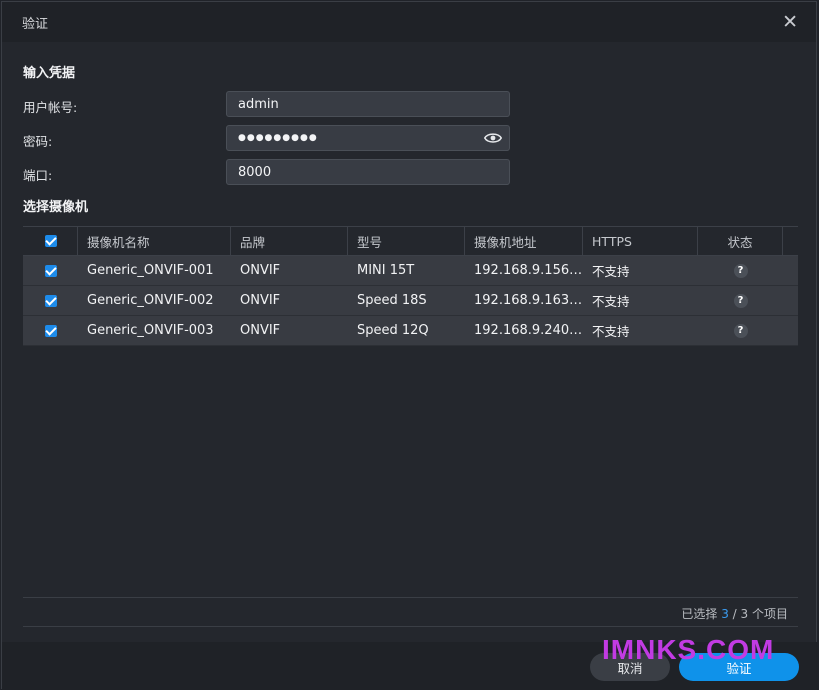 The height and width of the screenshot is (690, 819). I want to click on password-label: 密码:, so click(38, 141).